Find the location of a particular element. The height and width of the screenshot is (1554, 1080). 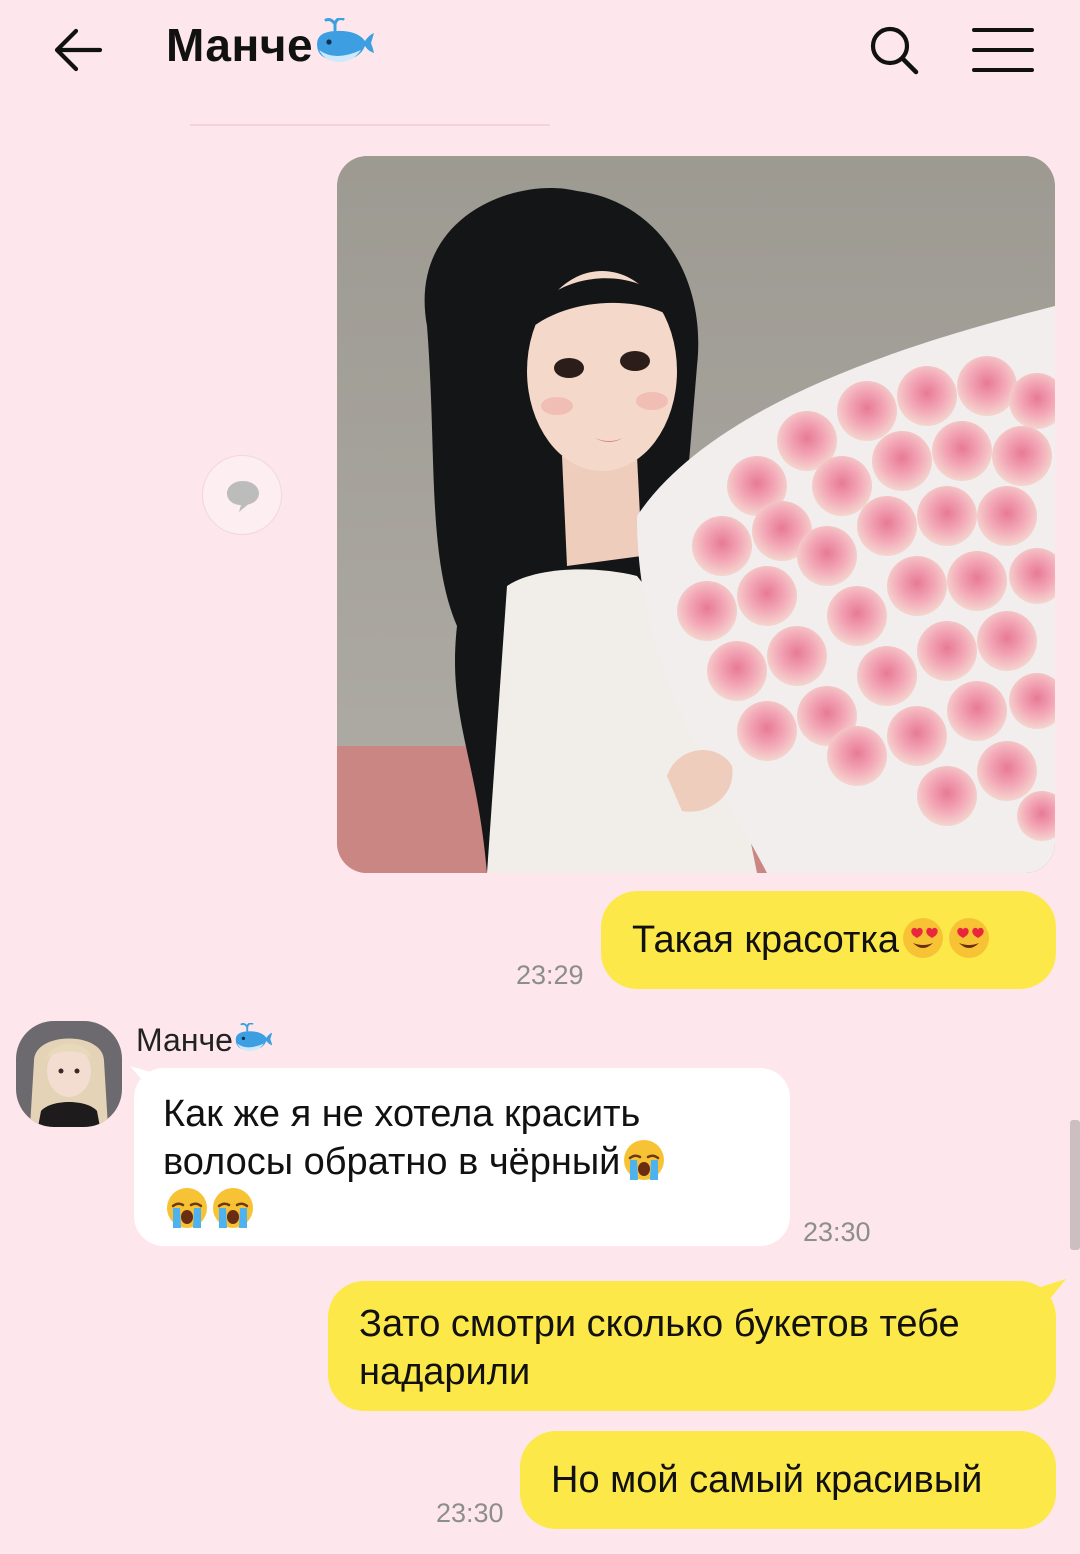

back-arrow-icon is located at coordinates (78, 50).